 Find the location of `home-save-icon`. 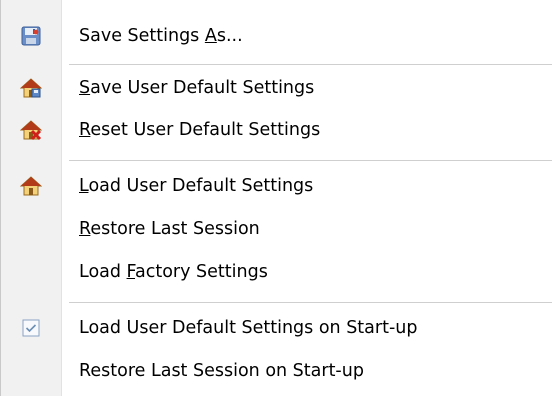

home-save-icon is located at coordinates (31, 88).